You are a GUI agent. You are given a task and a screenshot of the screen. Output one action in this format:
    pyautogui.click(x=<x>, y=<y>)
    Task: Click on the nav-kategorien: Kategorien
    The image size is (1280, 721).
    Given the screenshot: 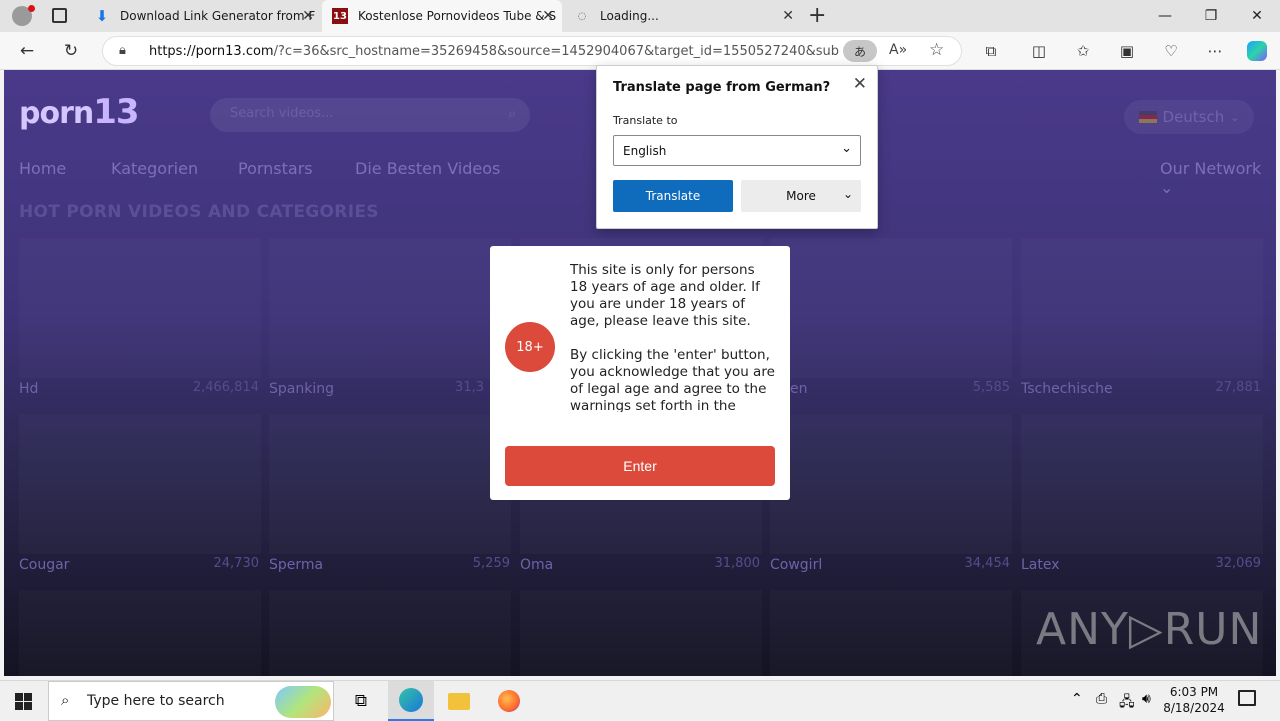 What is the action you would take?
    pyautogui.click(x=154, y=168)
    